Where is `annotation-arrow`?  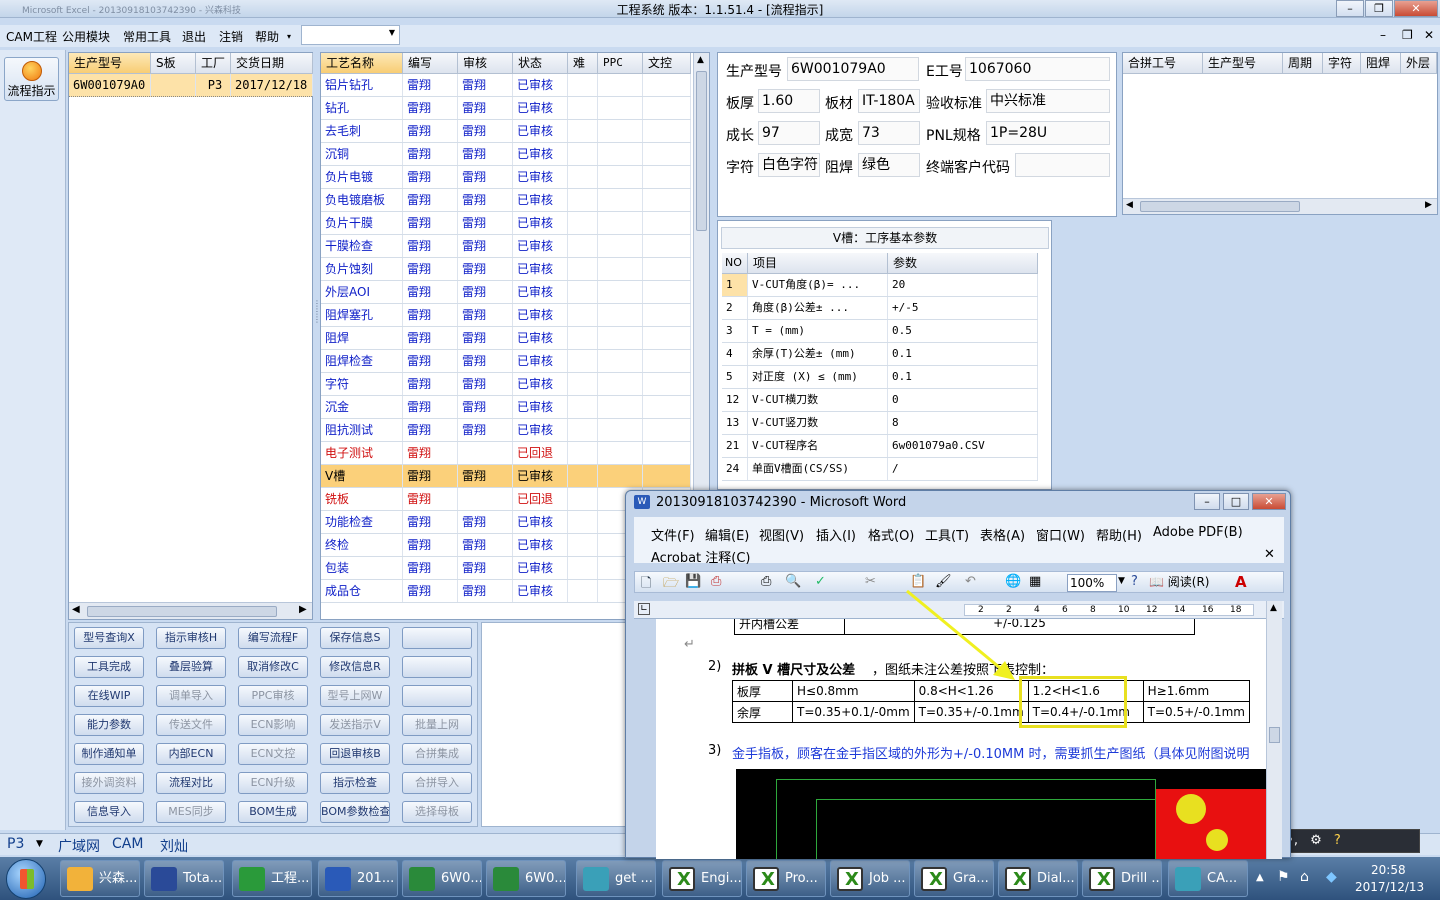 annotation-arrow is located at coordinates (960, 634).